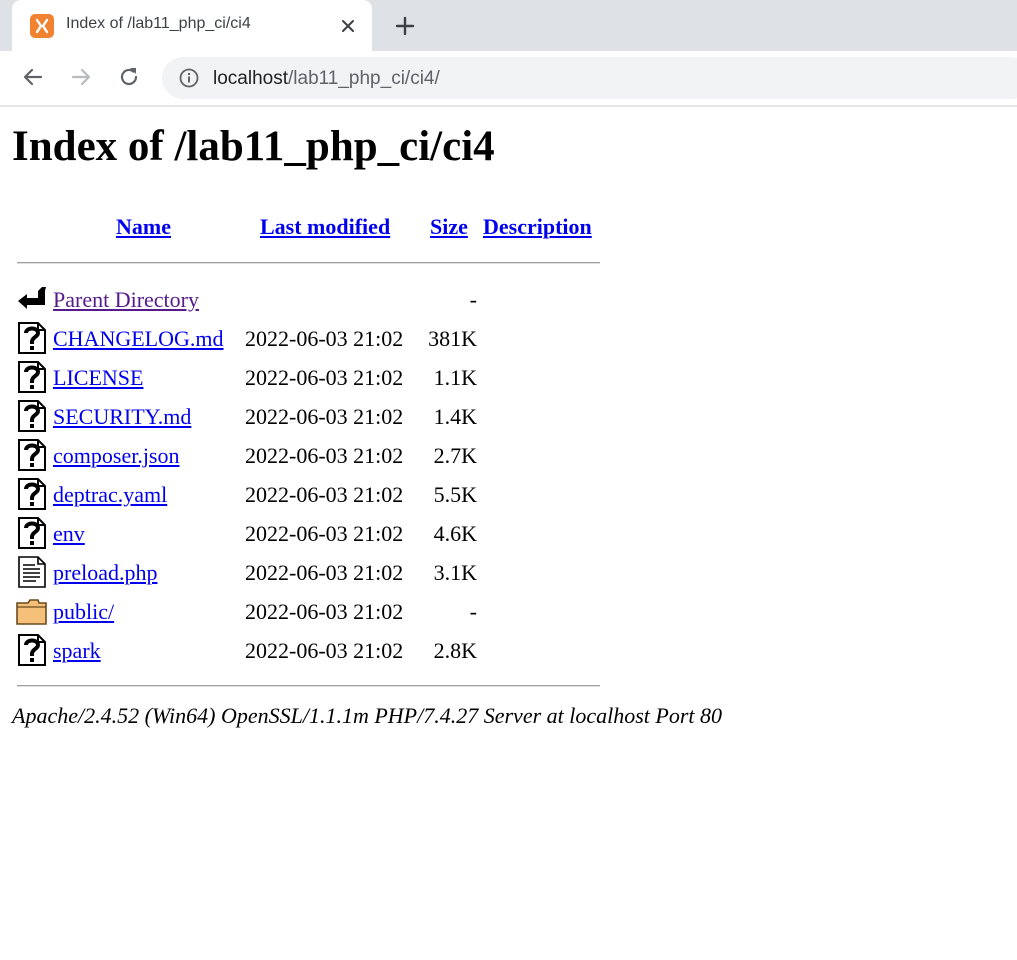 This screenshot has width=1017, height=960. What do you see at coordinates (455, 377) in the screenshot?
I see `size-cell: 1.1K` at bounding box center [455, 377].